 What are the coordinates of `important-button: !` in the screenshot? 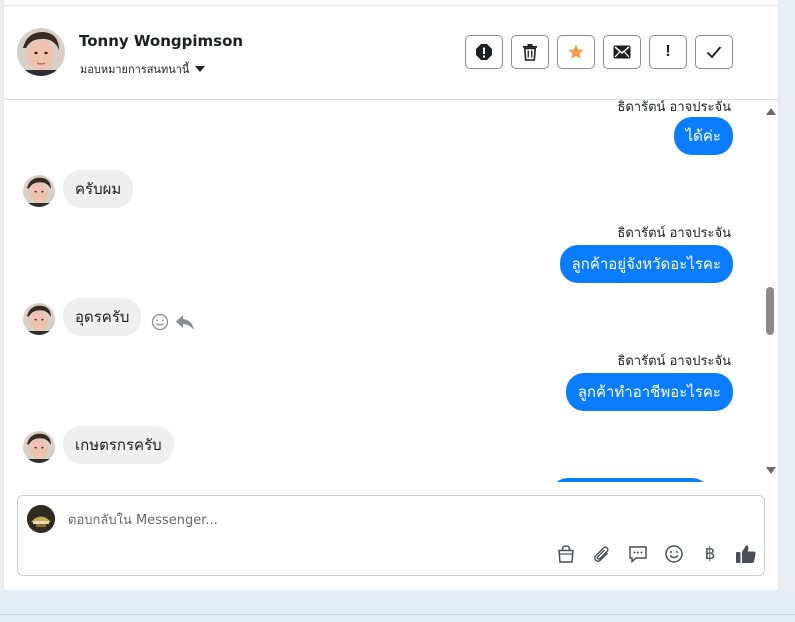 It's located at (668, 52).